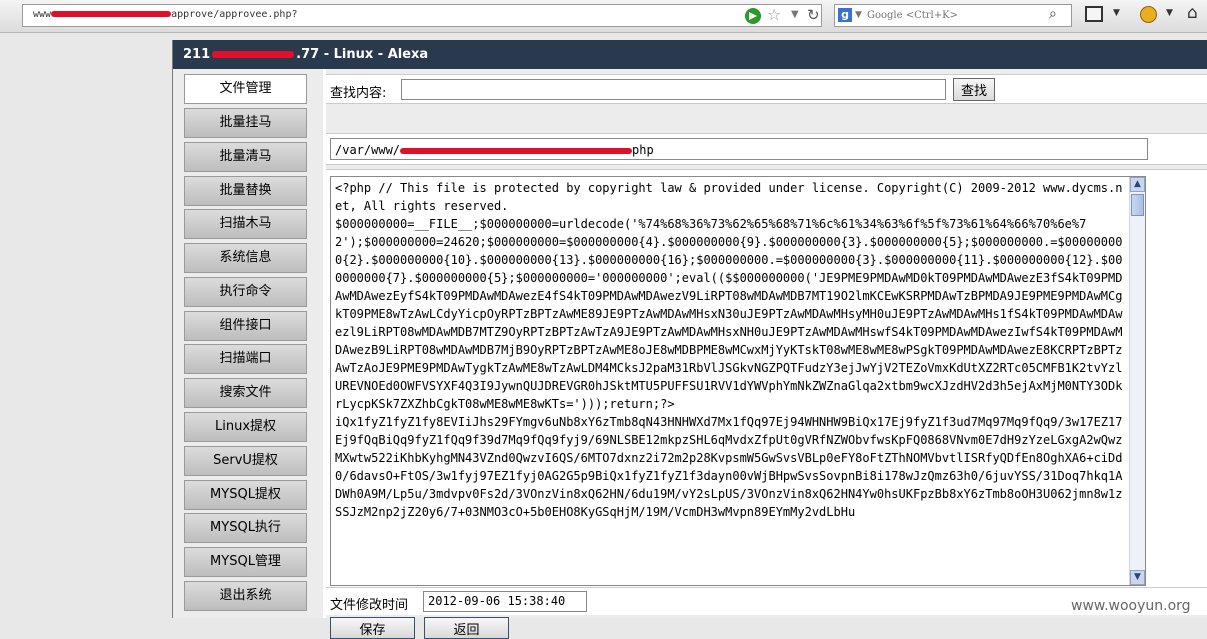 Image resolution: width=1207 pixels, height=639 pixels. What do you see at coordinates (245, 393) in the screenshot?
I see `sidebar-item-search-file: 搜索文件` at bounding box center [245, 393].